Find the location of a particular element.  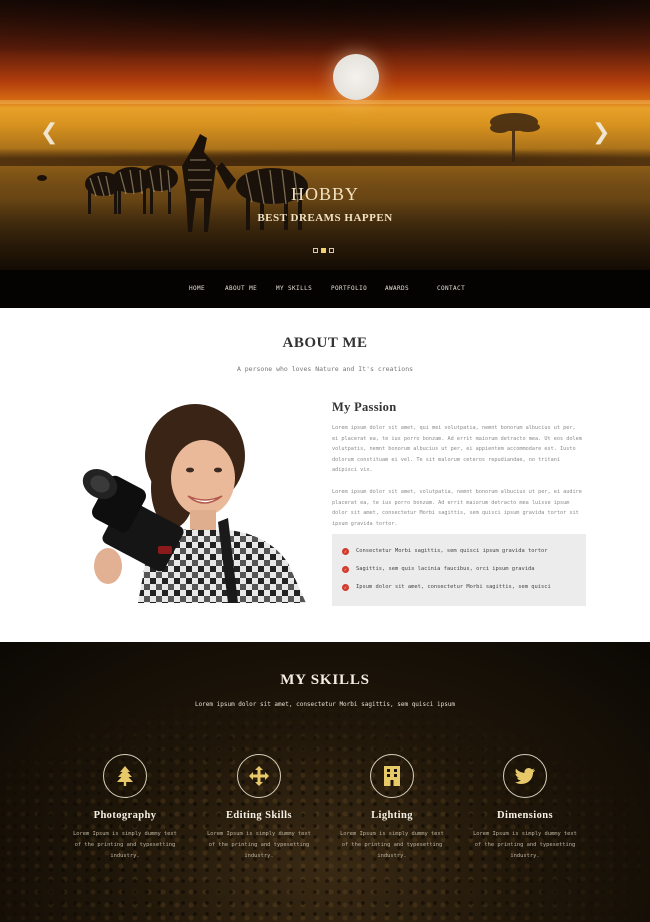

nav-portfolio: PORTFOLIO is located at coordinates (349, 288).